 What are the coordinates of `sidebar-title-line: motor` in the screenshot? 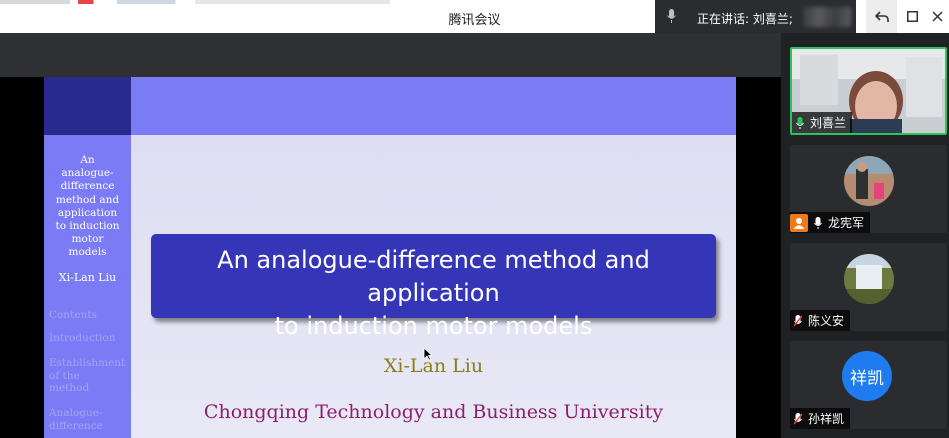 It's located at (87, 239).